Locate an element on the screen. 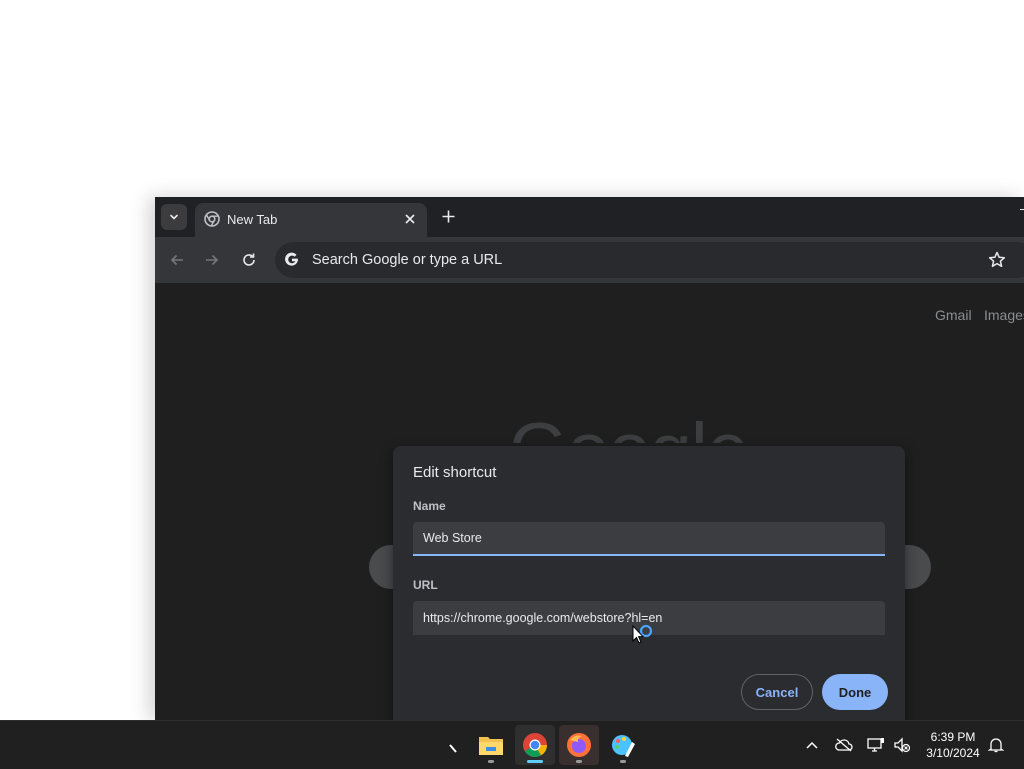 This screenshot has width=1024, height=769. firefox-icon is located at coordinates (579, 745).